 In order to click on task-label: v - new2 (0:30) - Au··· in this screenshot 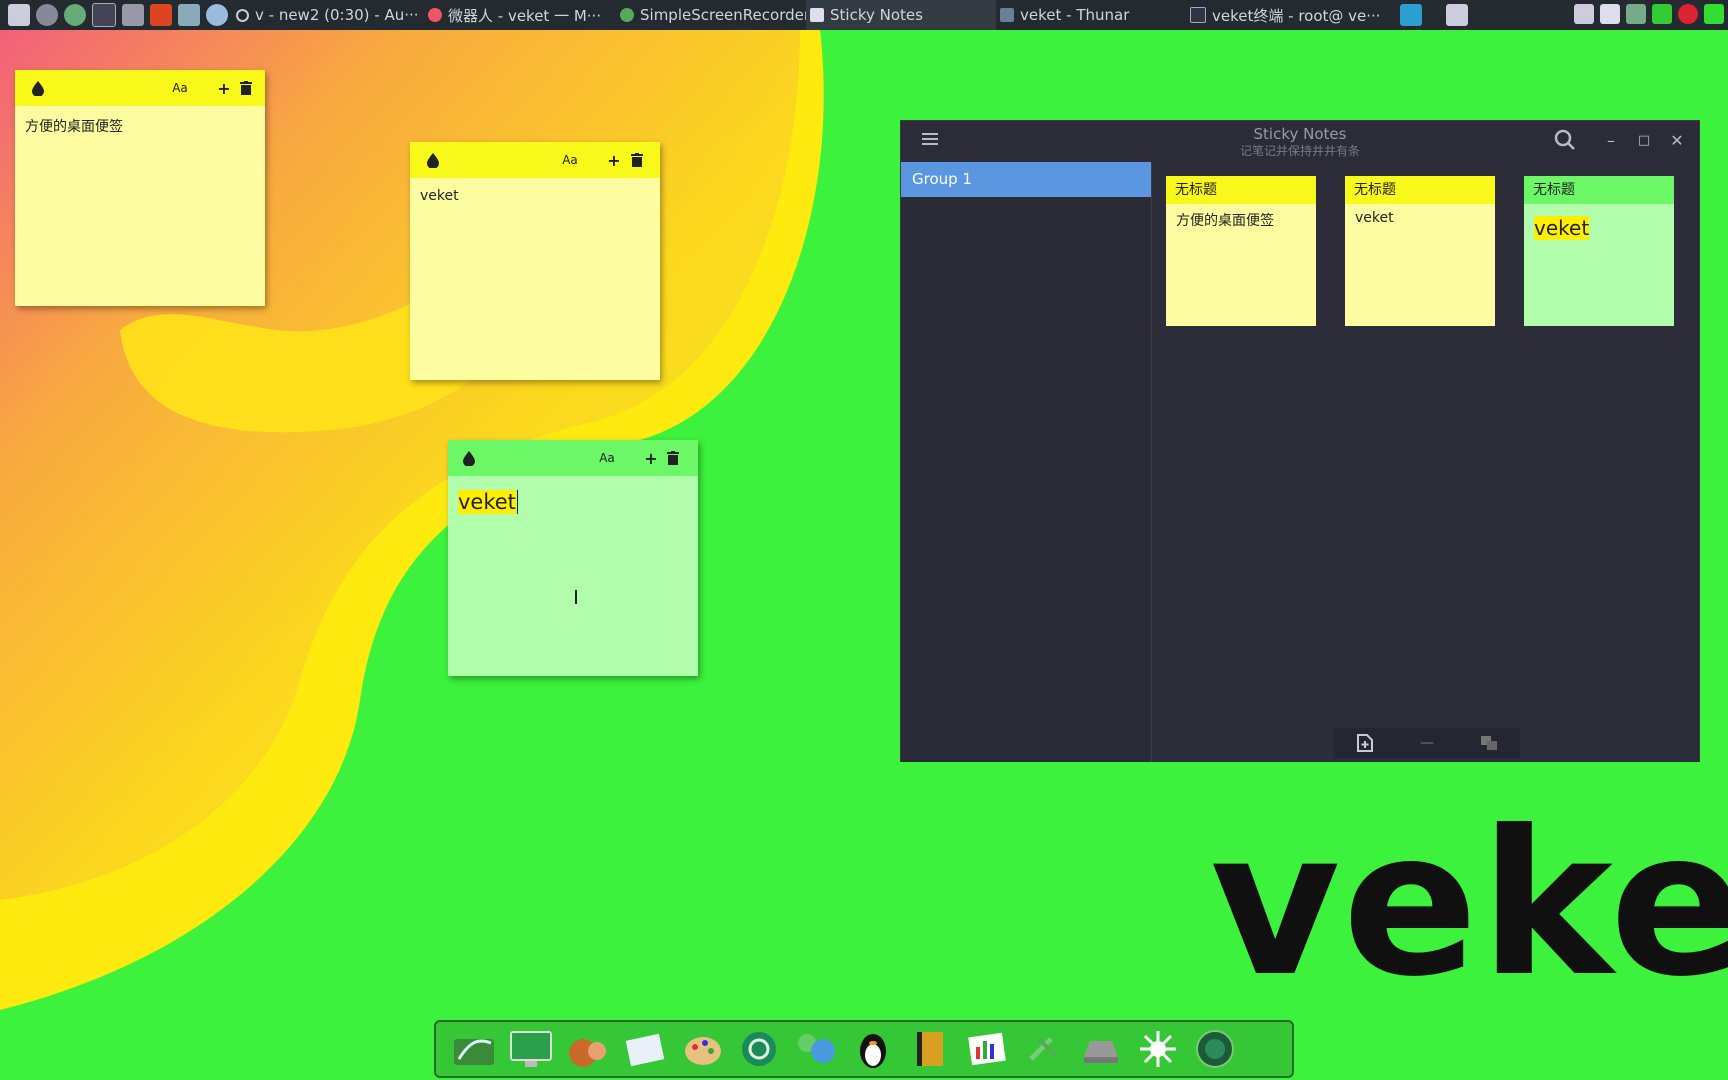, I will do `click(337, 15)`.